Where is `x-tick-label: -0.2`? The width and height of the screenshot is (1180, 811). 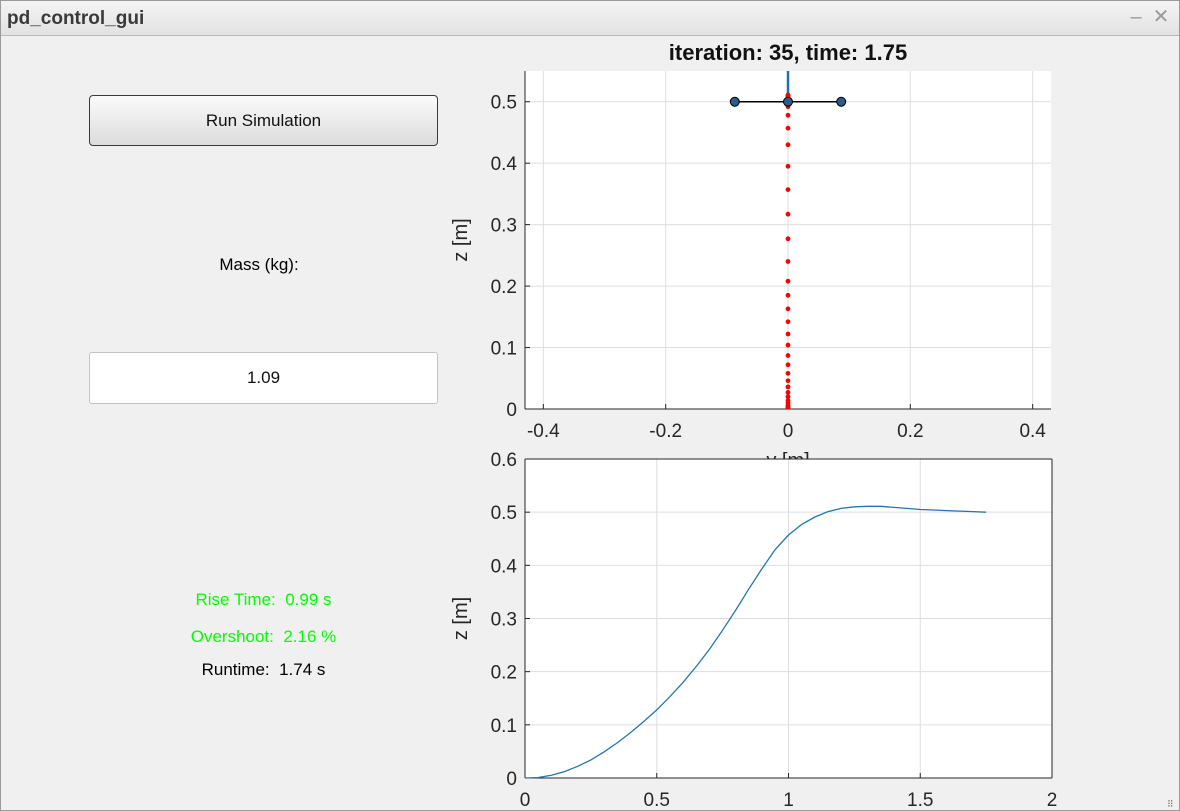
x-tick-label: -0.2 is located at coordinates (665, 431).